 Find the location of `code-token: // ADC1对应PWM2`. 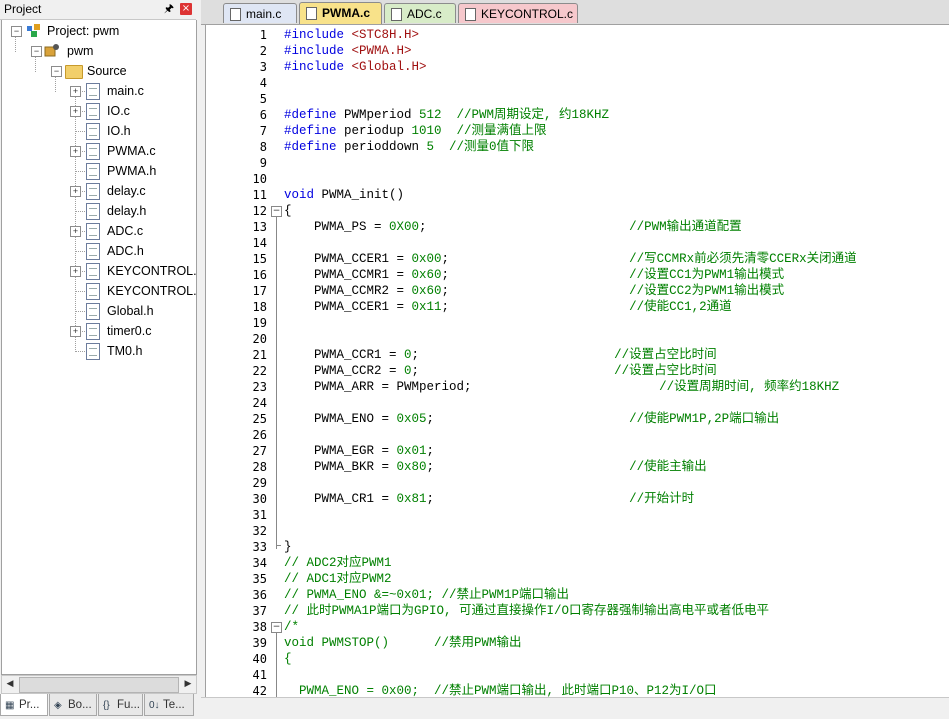

code-token: // ADC1对应PWM2 is located at coordinates (338, 579).